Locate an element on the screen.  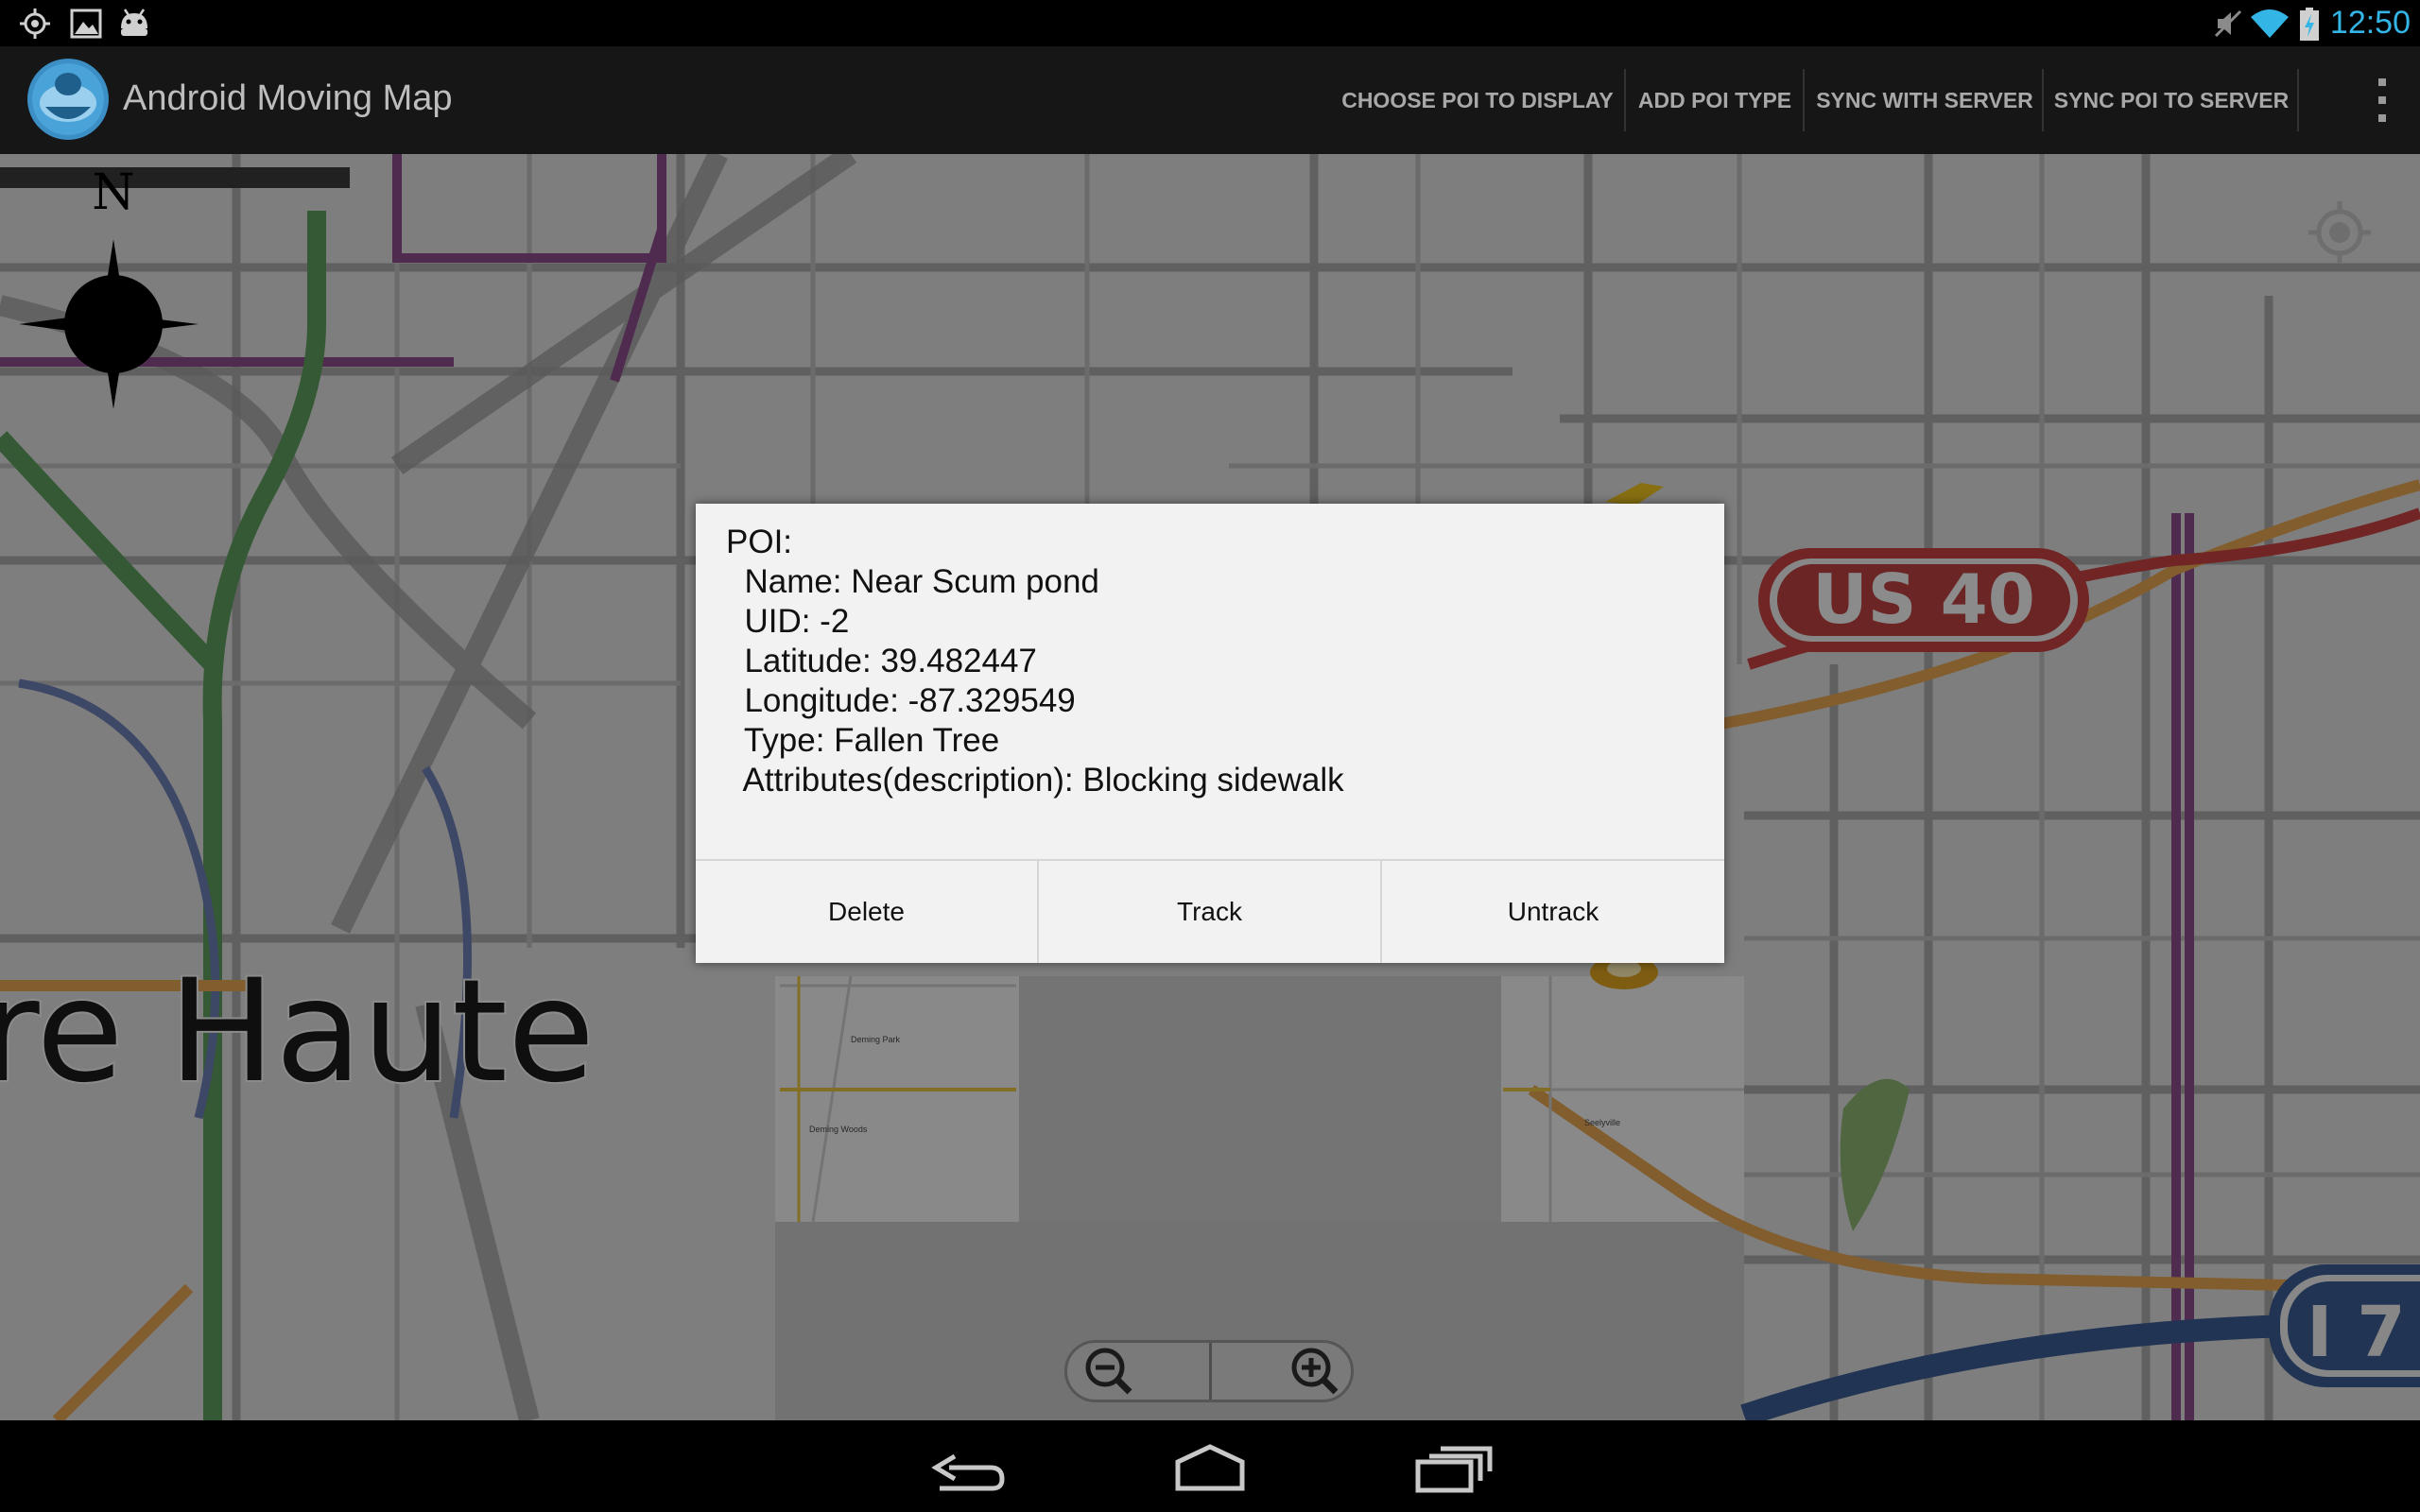
back-icon is located at coordinates (968, 1467).